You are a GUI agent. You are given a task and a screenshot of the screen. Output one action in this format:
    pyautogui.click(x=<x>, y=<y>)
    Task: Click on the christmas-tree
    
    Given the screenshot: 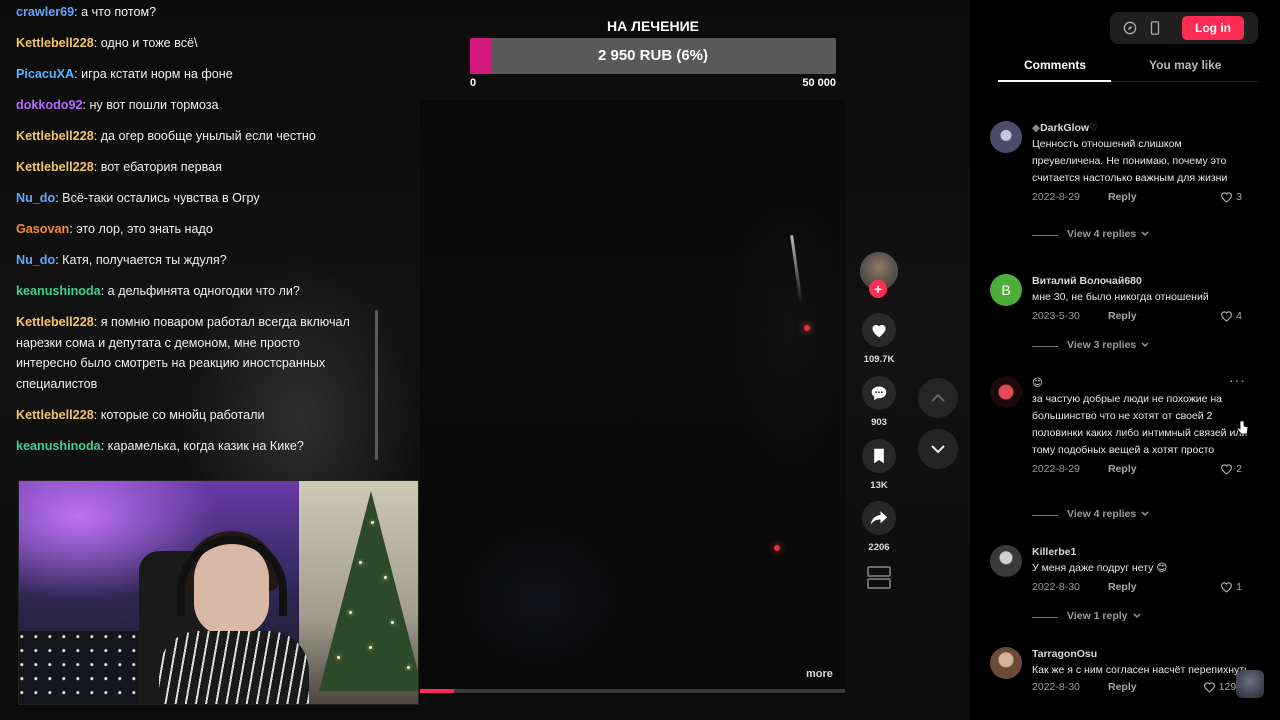 What is the action you would take?
    pyautogui.click(x=368, y=591)
    